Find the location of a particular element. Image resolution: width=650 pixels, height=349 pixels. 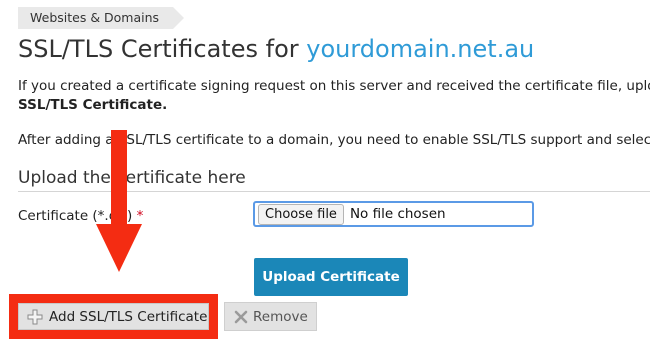

upload-certificate-button: Upload Certificate is located at coordinates (331, 277).